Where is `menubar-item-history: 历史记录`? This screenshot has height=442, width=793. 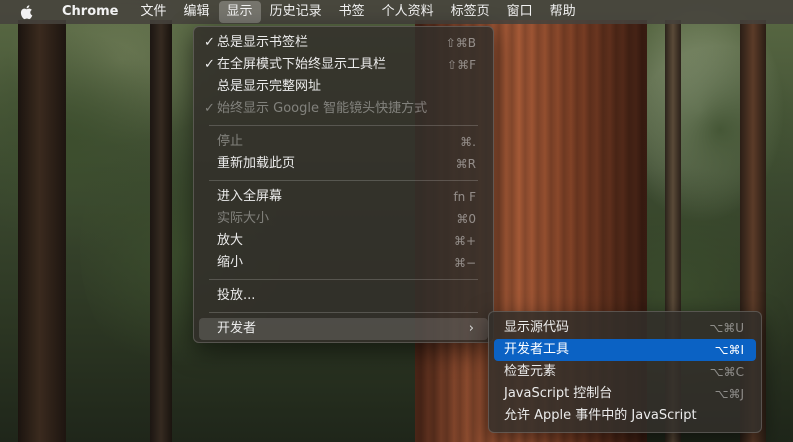
menubar-item-history: 历史记录 is located at coordinates (296, 12).